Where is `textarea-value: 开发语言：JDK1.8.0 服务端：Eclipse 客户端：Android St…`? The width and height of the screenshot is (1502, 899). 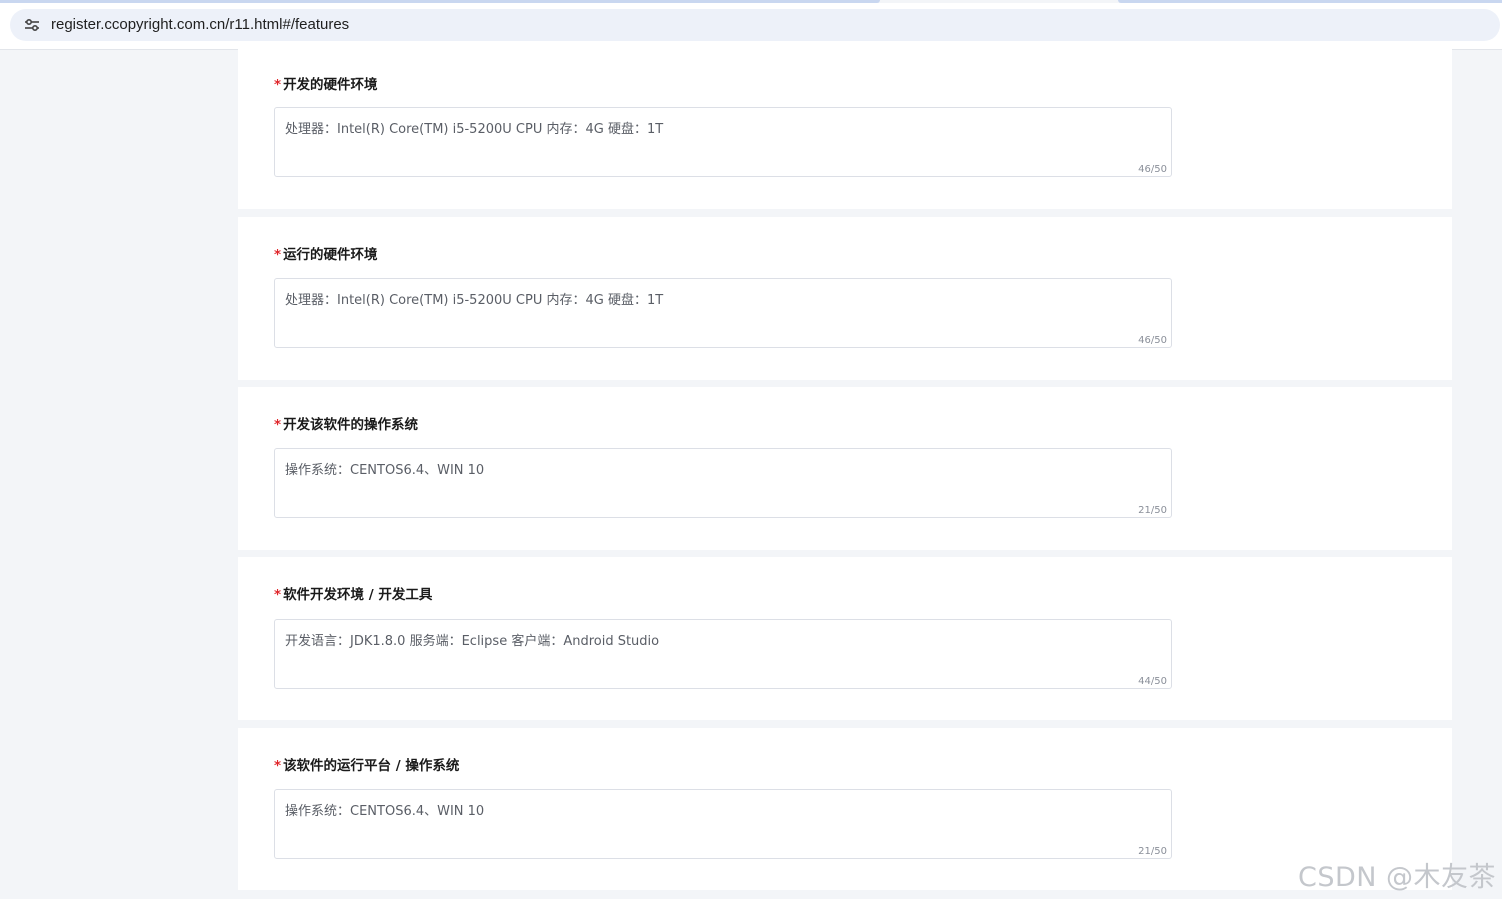
textarea-value: 开发语言：JDK1.8.0 服务端：Eclipse 客户端：Android St… is located at coordinates (472, 641).